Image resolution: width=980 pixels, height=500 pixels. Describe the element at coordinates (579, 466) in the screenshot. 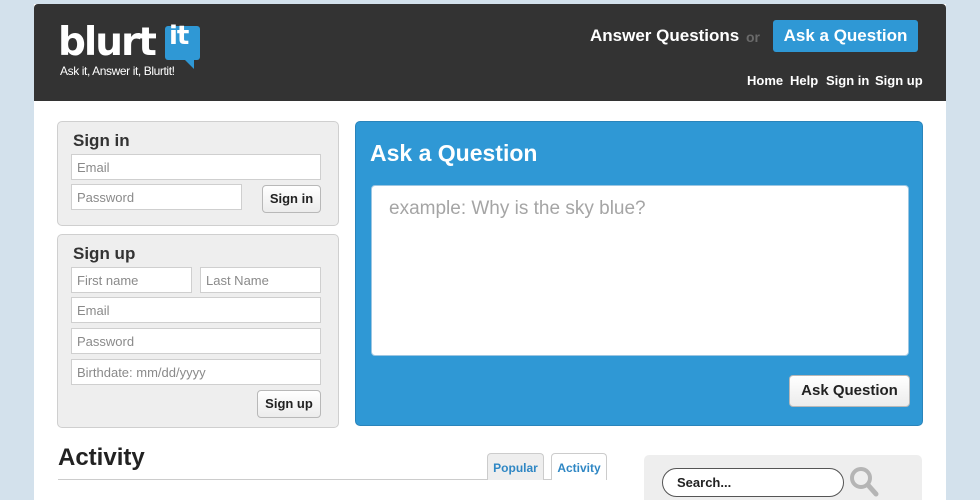

I see `tab-activity: Activity` at that location.